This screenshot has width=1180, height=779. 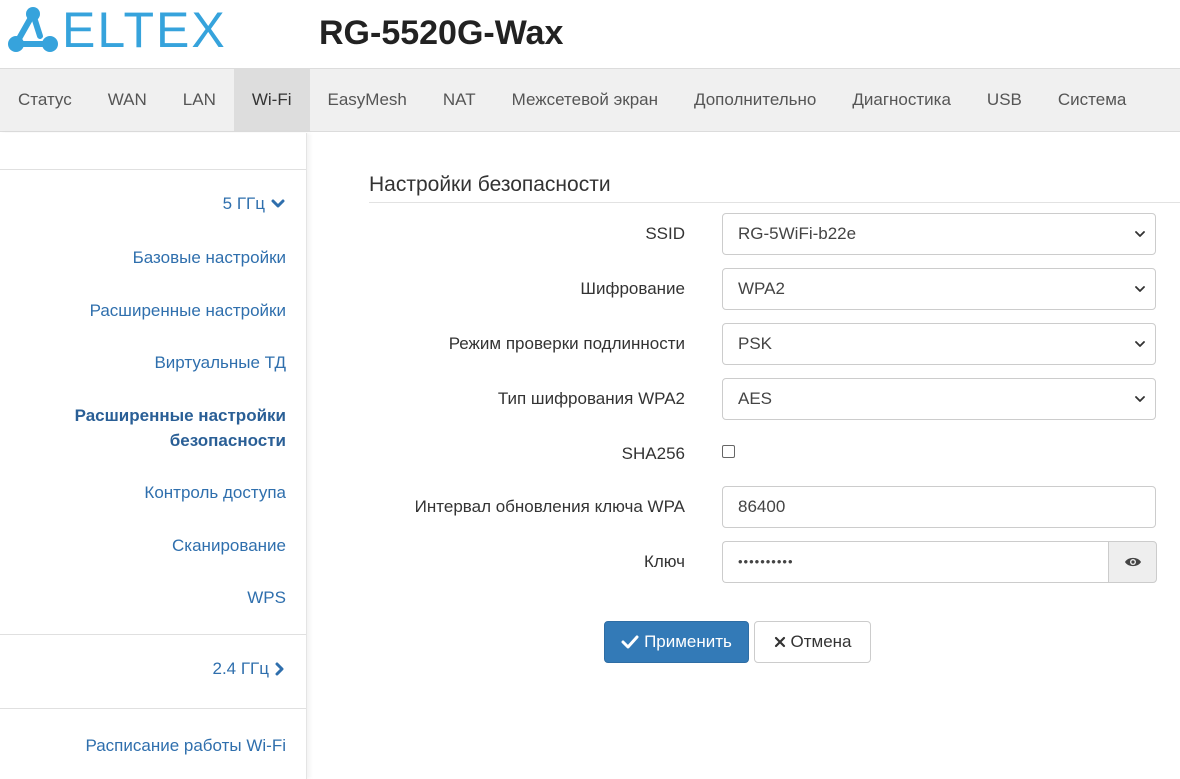 I want to click on nav-item-usb: USB, so click(x=1004, y=100).